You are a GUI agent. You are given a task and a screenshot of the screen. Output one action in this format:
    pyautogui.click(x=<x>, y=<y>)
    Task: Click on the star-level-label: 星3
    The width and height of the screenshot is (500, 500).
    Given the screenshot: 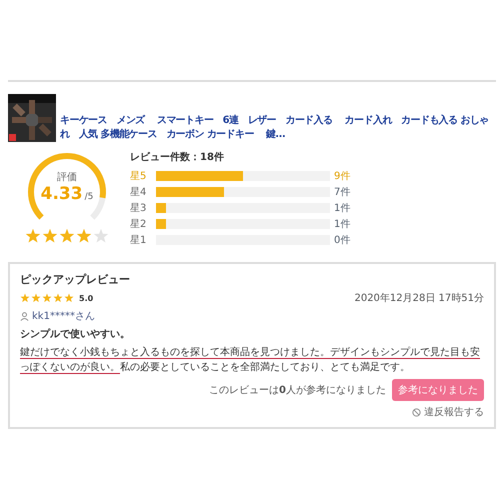 What is the action you would take?
    pyautogui.click(x=139, y=208)
    